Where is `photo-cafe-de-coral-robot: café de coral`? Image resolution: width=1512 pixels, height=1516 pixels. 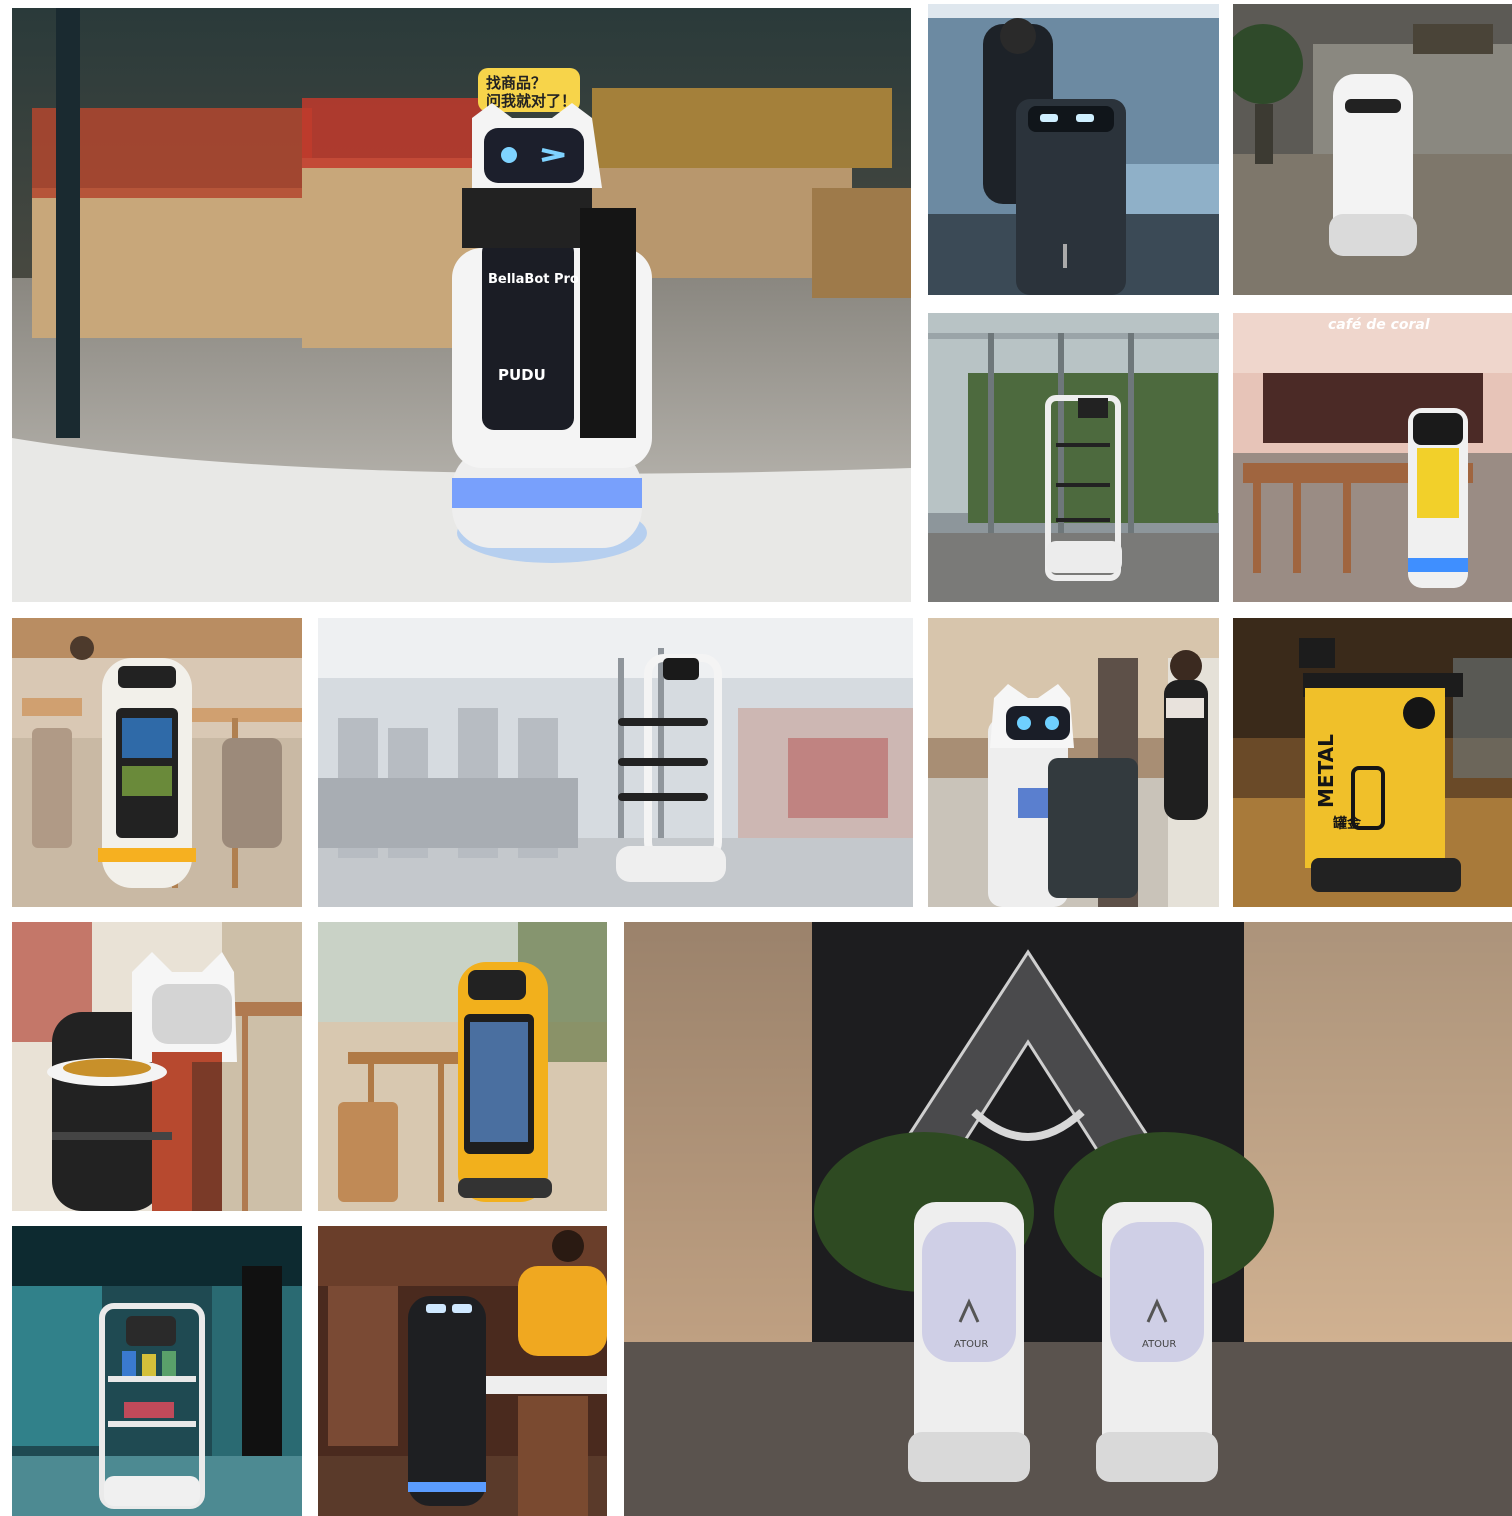
photo-cafe-de-coral-robot: café de coral is located at coordinates (1372, 457).